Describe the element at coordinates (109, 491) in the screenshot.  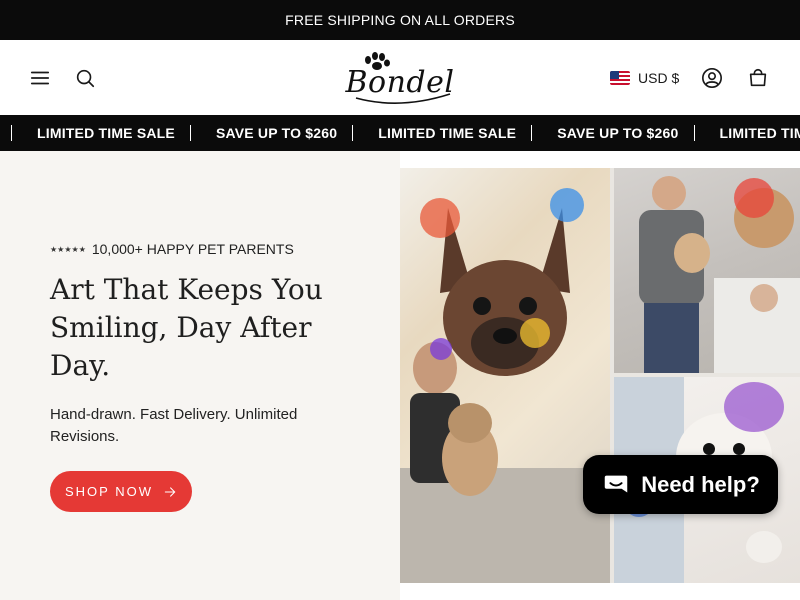
I see `shop-now-label: SHOP NOW` at that location.